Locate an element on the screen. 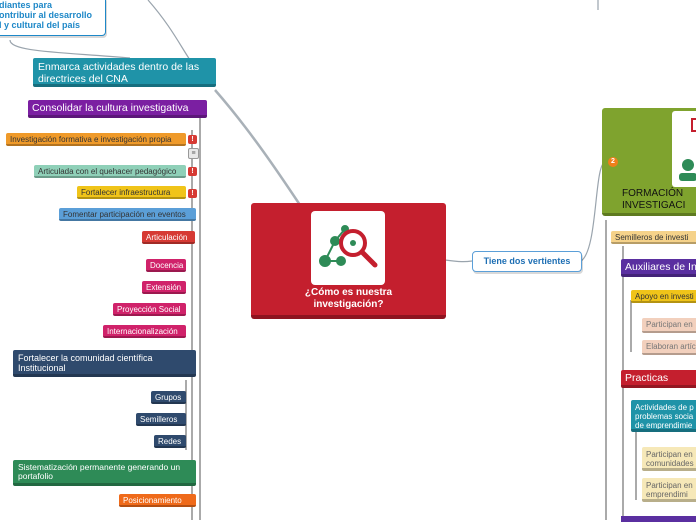 Image resolution: width=696 pixels, height=522 pixels. network-search-icon is located at coordinates (348, 248).